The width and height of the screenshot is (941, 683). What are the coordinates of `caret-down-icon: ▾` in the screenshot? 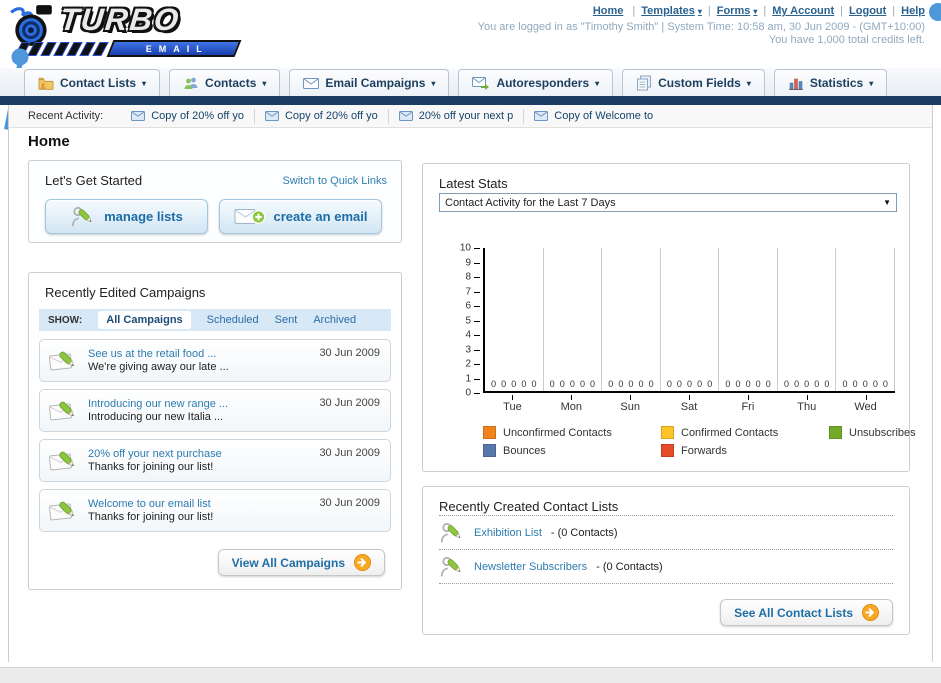 It's located at (699, 11).